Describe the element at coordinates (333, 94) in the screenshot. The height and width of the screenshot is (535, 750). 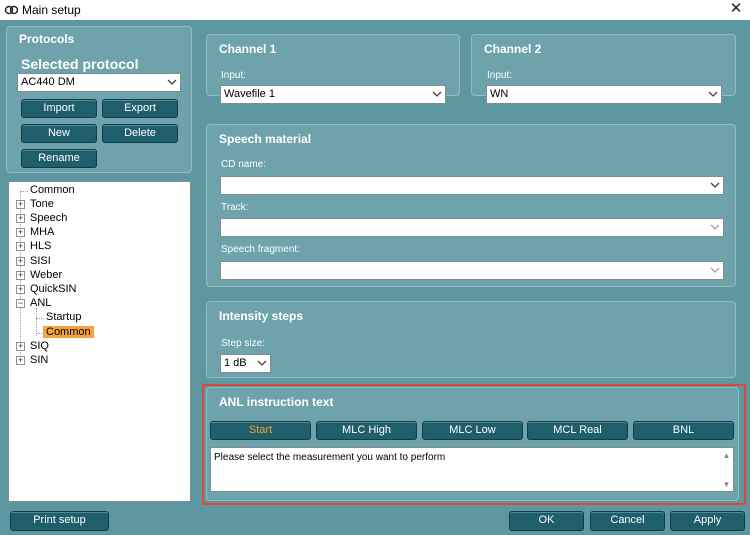
I see `channel1-input-dropdown: Wavefile 1` at that location.